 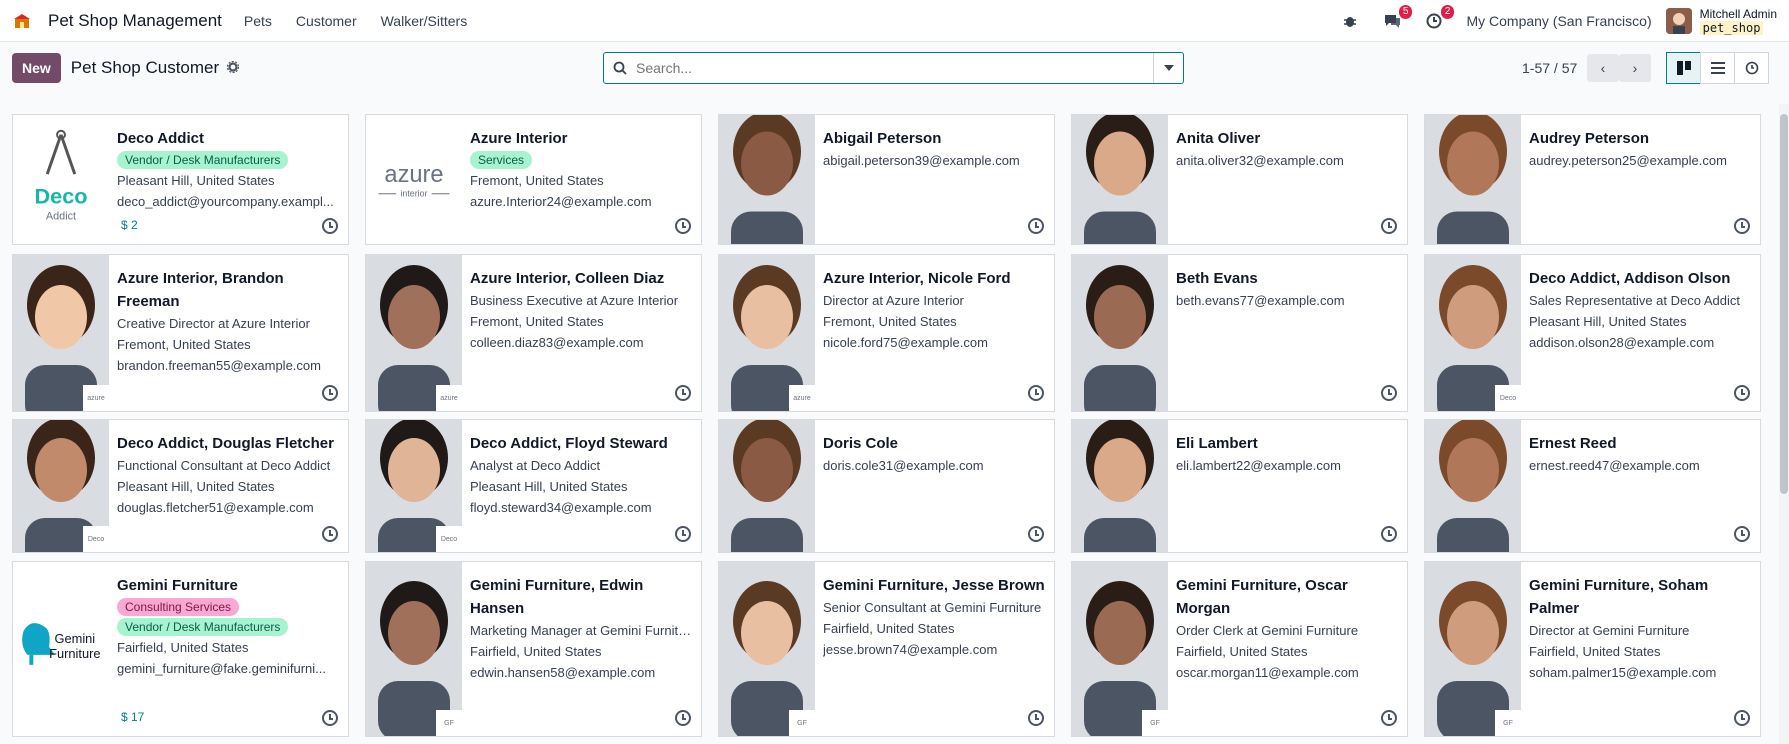 What do you see at coordinates (1473, 649) in the screenshot?
I see `contact-photo: GF` at bounding box center [1473, 649].